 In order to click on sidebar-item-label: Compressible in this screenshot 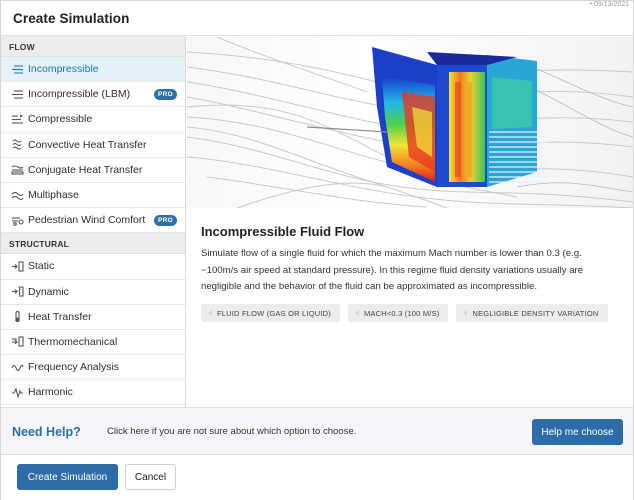, I will do `click(60, 119)`.